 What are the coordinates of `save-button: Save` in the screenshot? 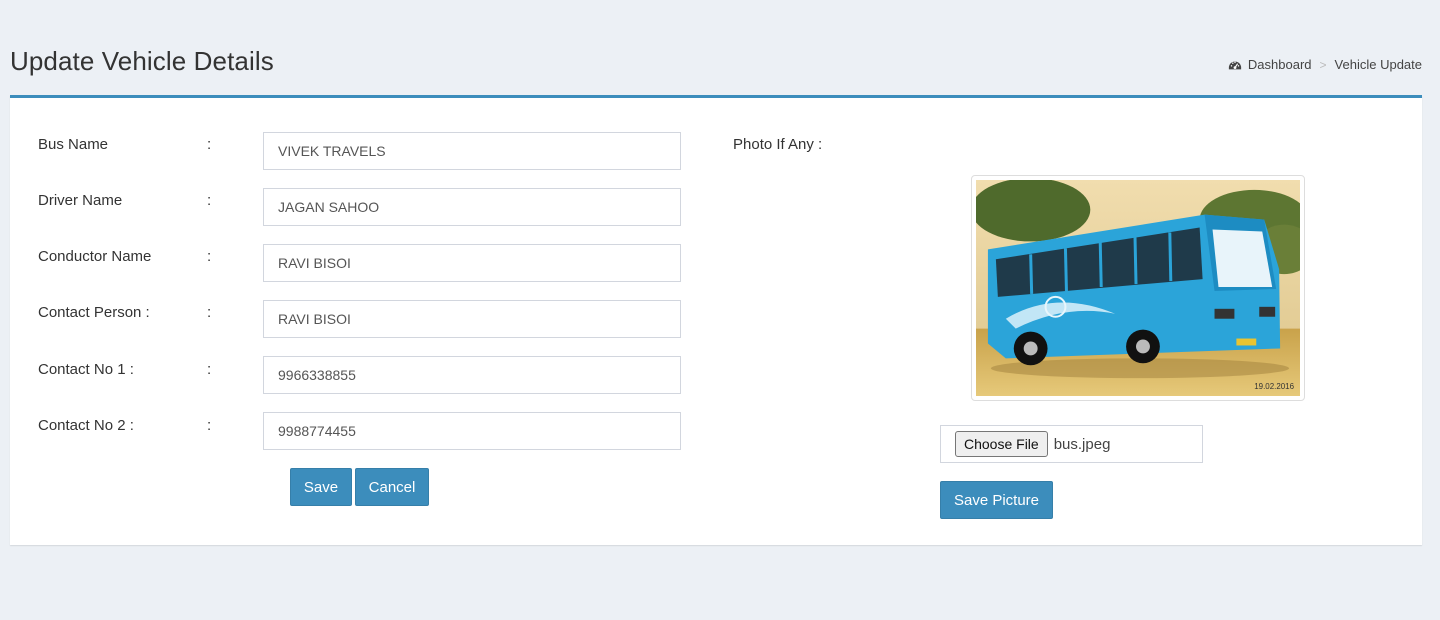 It's located at (321, 487).